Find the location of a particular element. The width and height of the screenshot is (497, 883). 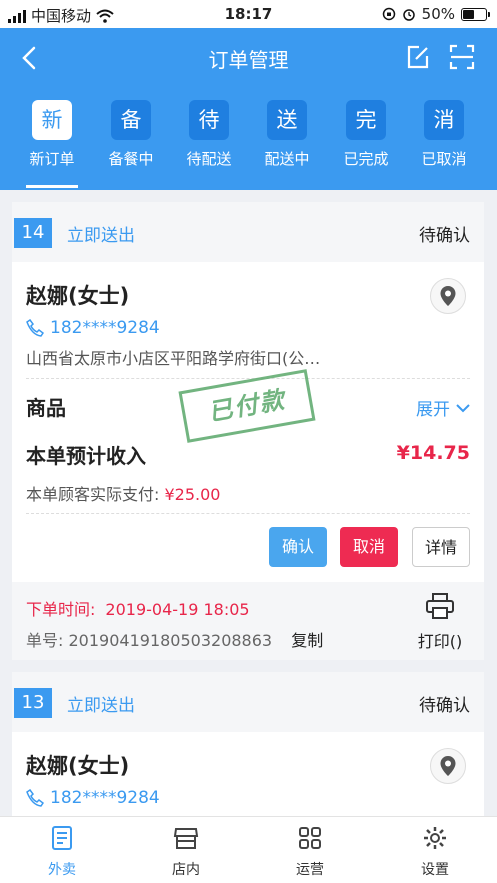

order-id-value: 20190419180503208863 is located at coordinates (170, 640).